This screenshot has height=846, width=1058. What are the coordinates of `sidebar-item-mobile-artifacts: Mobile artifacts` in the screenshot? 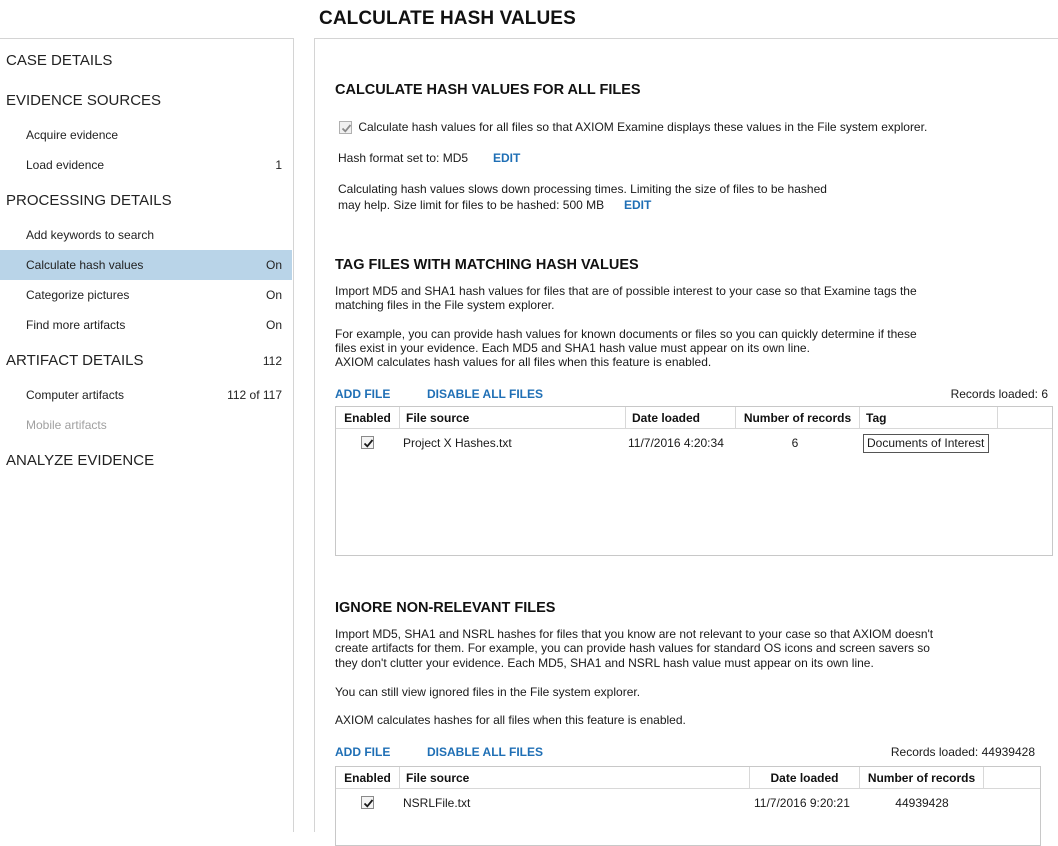 It's located at (146, 425).